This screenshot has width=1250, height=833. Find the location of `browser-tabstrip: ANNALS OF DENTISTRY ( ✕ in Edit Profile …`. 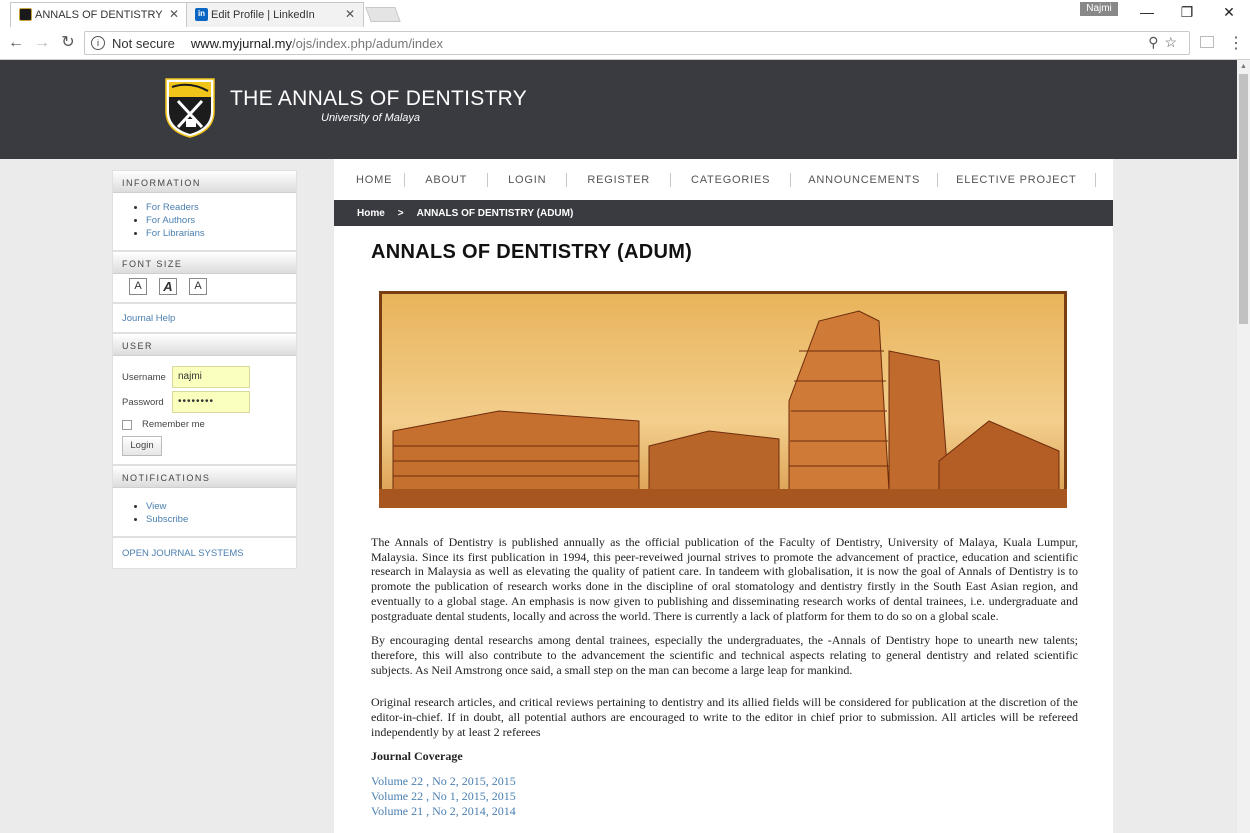

browser-tabstrip: ANNALS OF DENTISTRY ( ✕ in Edit Profile … is located at coordinates (625, 13).